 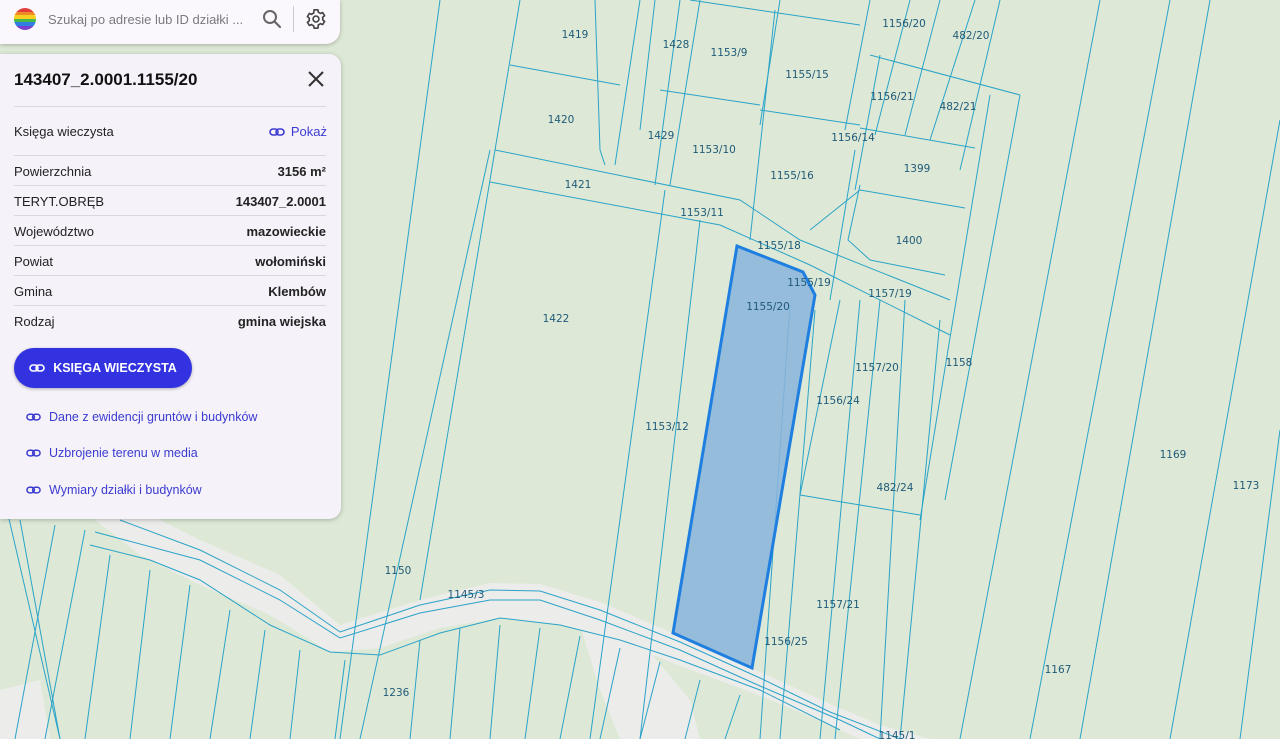 What do you see at coordinates (1173, 455) in the screenshot?
I see `parcel-label: 1169` at bounding box center [1173, 455].